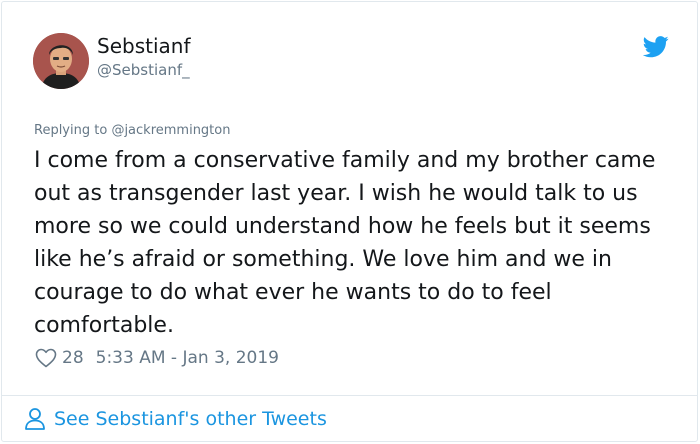 This screenshot has width=700, height=444. I want to click on avatar, so click(61, 61).